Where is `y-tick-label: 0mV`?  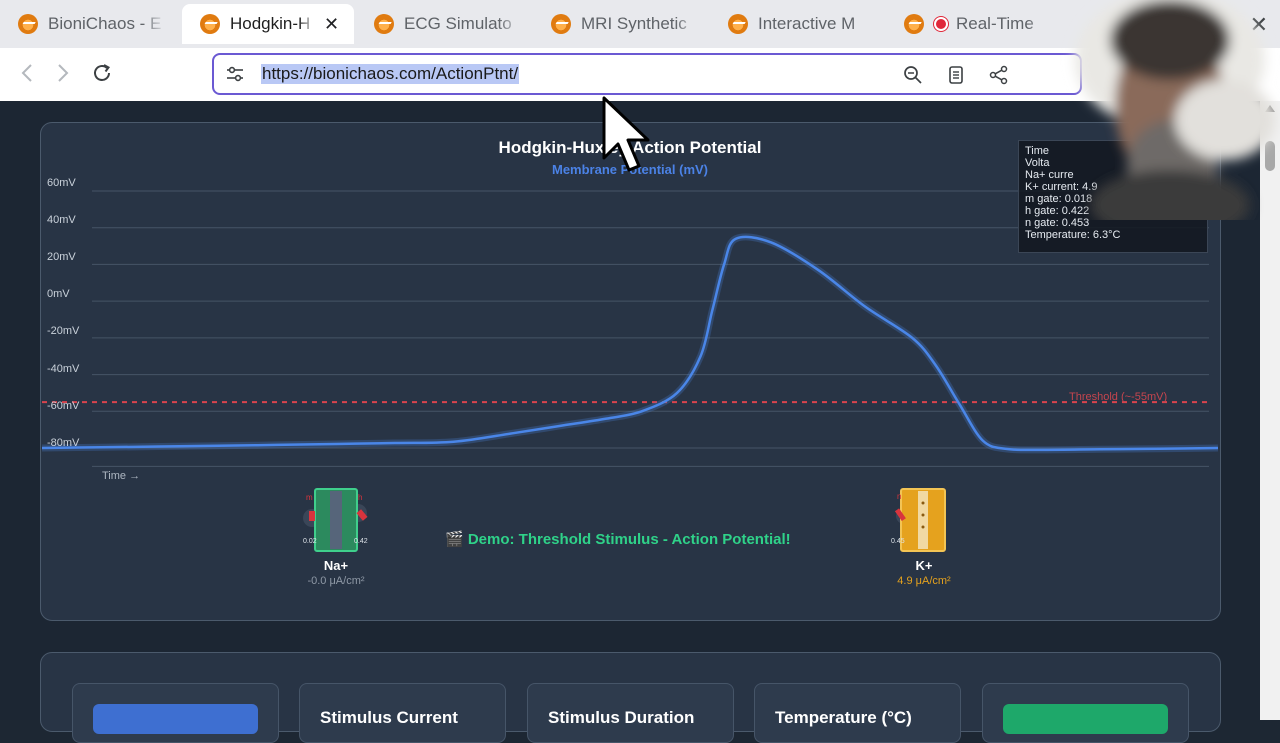 y-tick-label: 0mV is located at coordinates (58, 294).